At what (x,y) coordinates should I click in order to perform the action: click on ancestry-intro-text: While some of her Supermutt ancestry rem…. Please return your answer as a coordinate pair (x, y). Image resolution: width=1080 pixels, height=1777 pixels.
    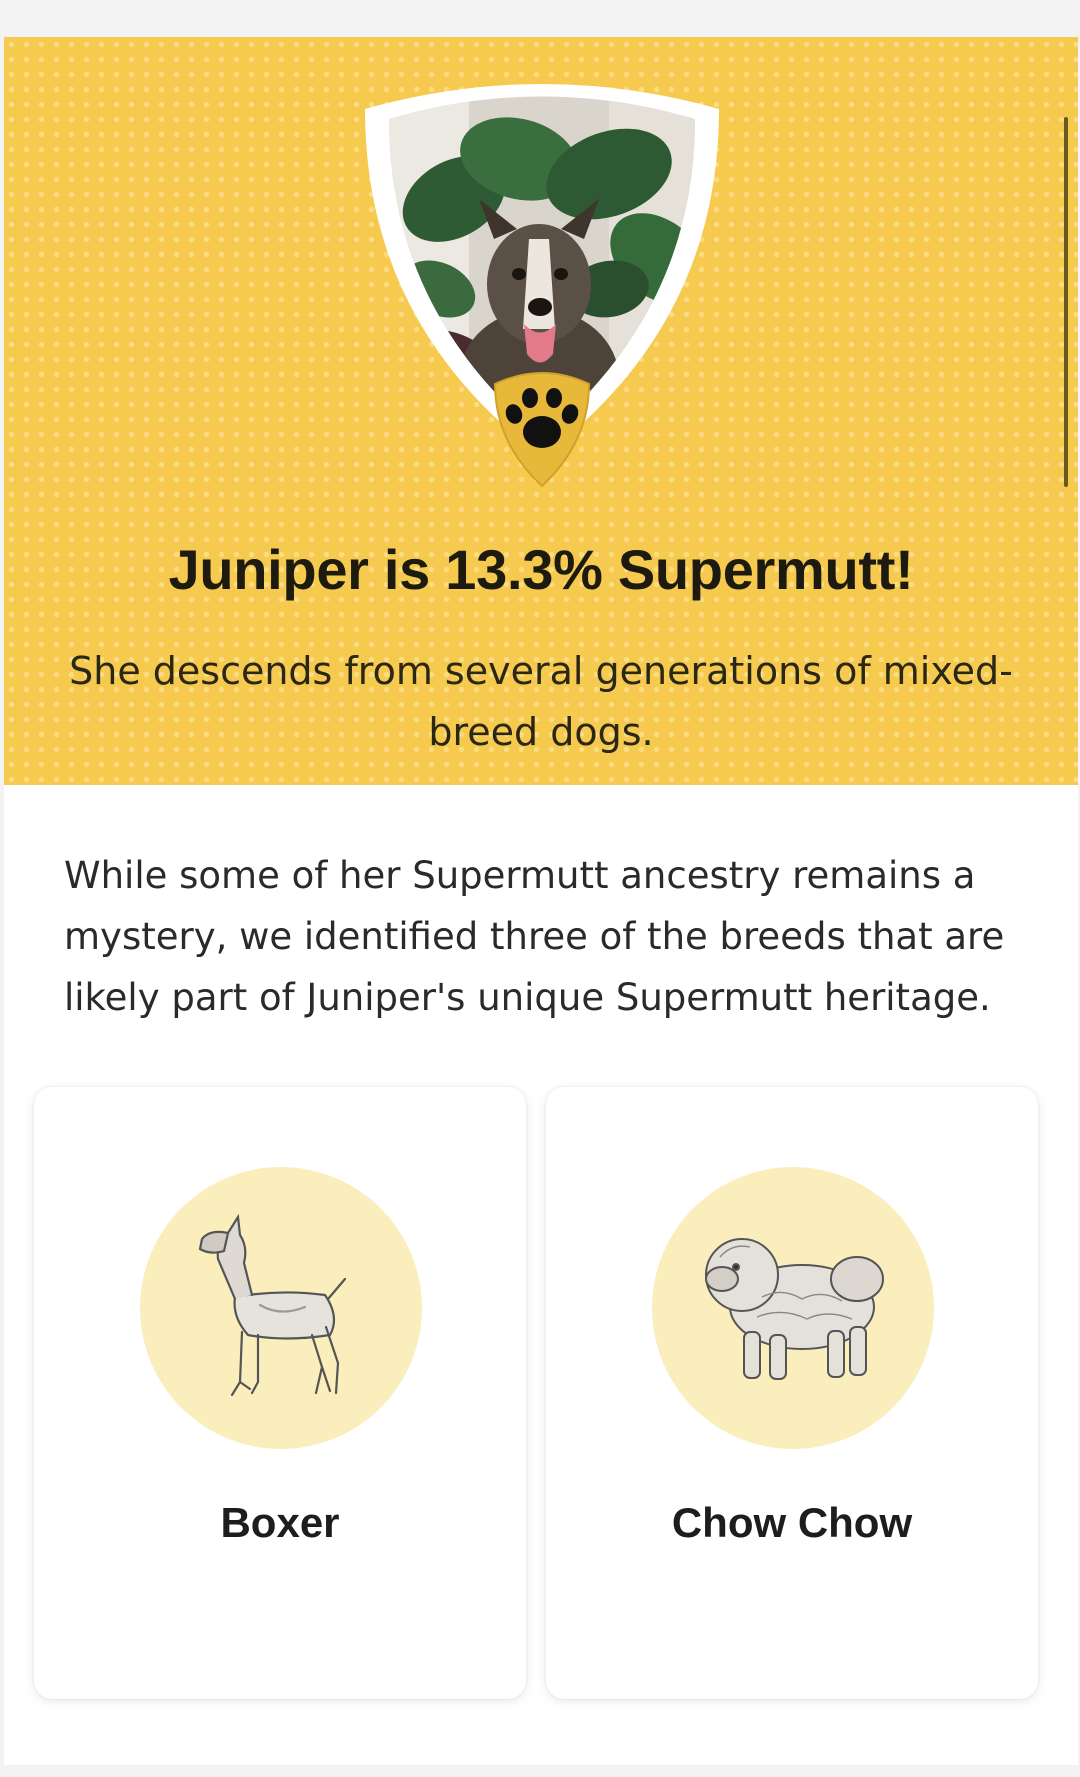
    Looking at the image, I should click on (534, 936).